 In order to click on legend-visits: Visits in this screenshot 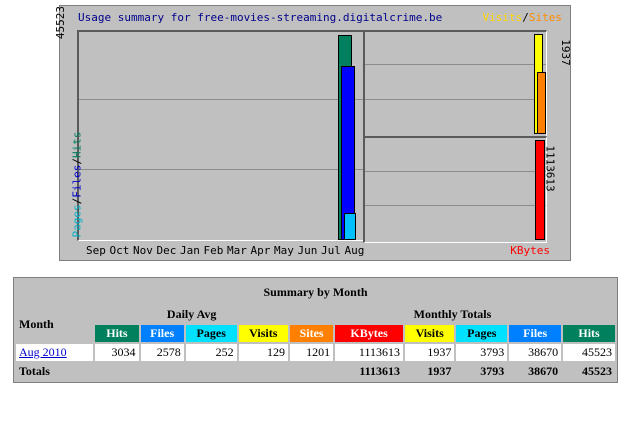, I will do `click(502, 17)`.